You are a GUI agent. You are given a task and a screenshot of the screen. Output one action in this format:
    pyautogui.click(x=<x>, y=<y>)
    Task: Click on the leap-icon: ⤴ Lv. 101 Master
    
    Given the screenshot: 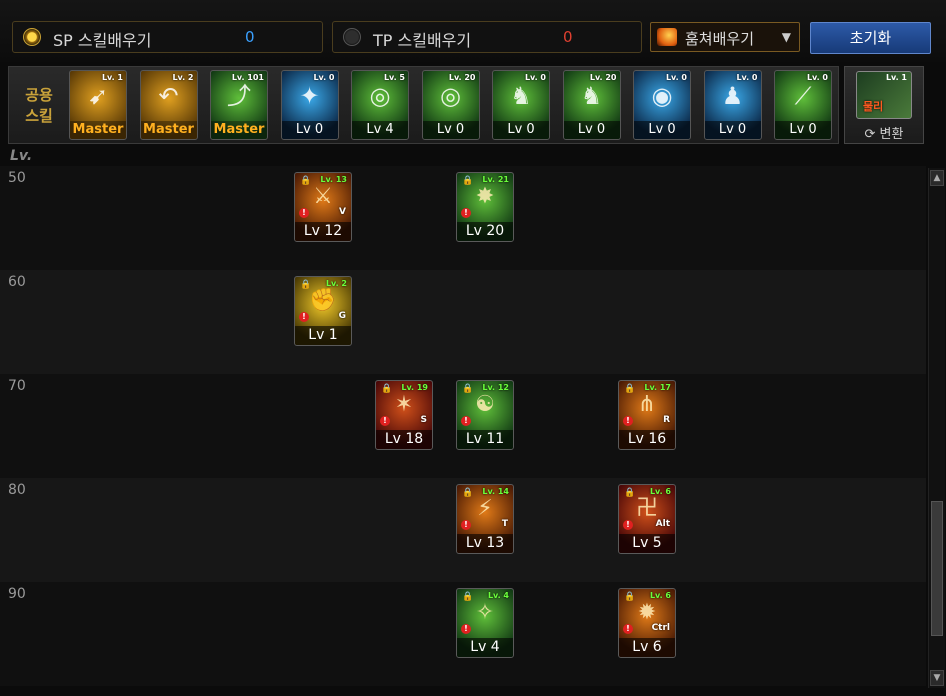 What is the action you would take?
    pyautogui.click(x=239, y=105)
    